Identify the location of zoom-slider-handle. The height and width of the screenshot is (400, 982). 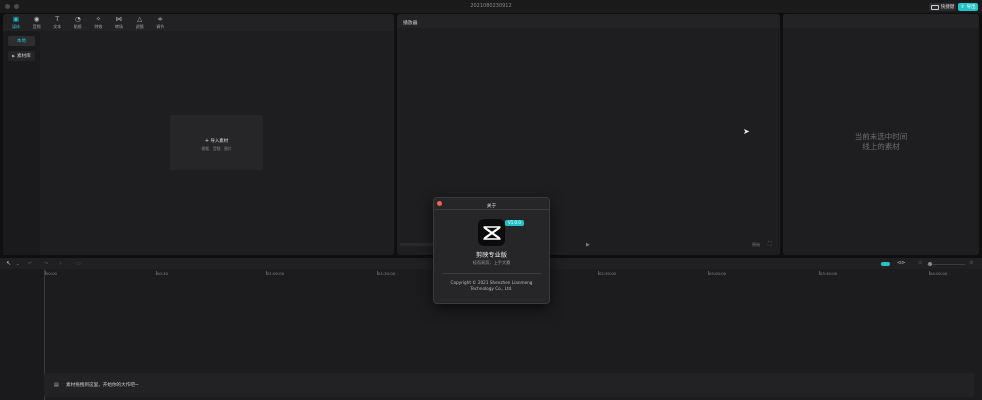
(930, 264).